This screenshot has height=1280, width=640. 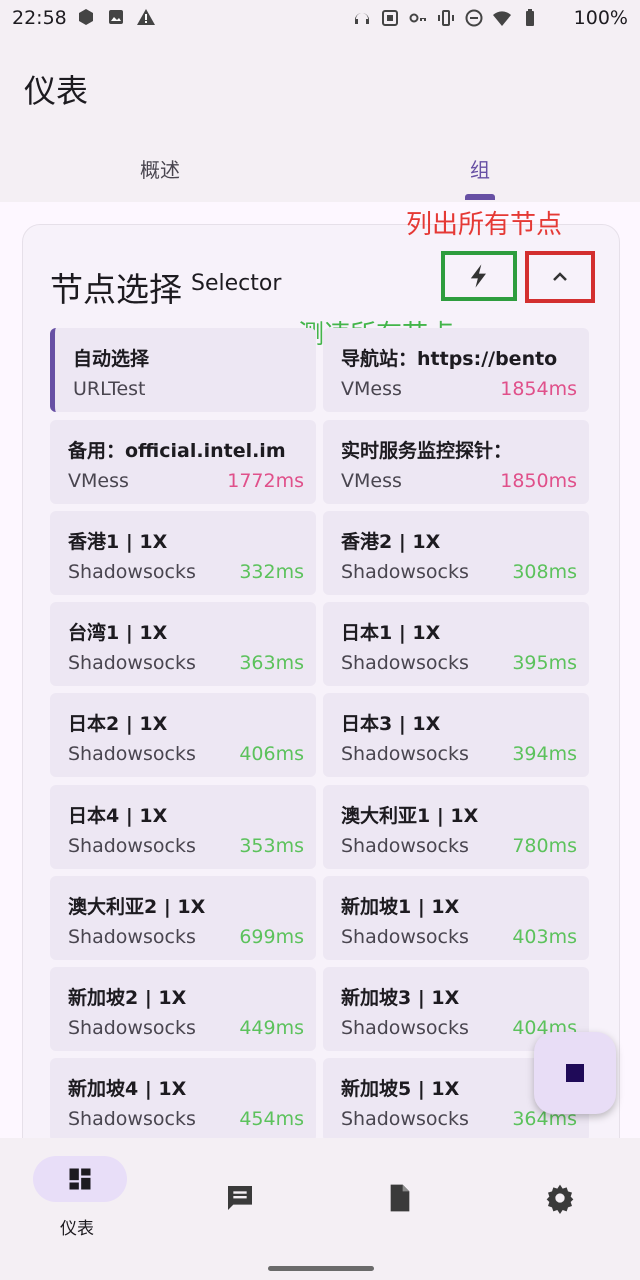 What do you see at coordinates (600, 18) in the screenshot?
I see `battery-percent: 100%` at bounding box center [600, 18].